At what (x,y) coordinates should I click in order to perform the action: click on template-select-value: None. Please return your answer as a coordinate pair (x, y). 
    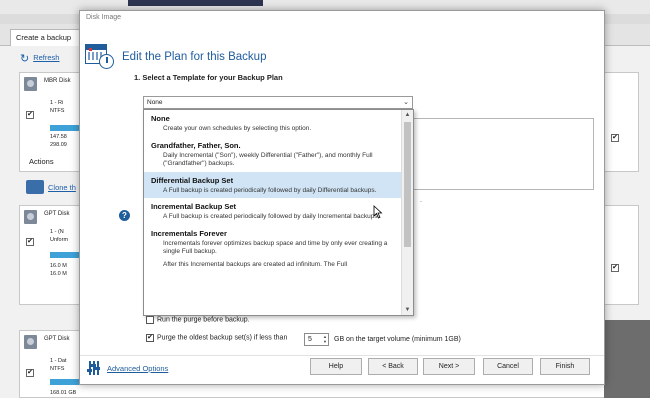
    Looking at the image, I should click on (155, 102).